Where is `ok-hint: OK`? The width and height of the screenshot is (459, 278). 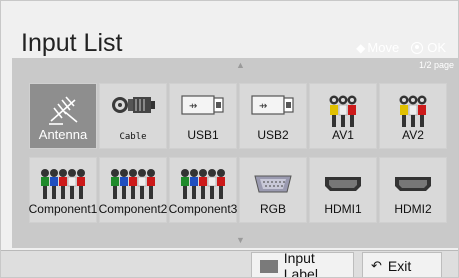 ok-hint: OK is located at coordinates (428, 47).